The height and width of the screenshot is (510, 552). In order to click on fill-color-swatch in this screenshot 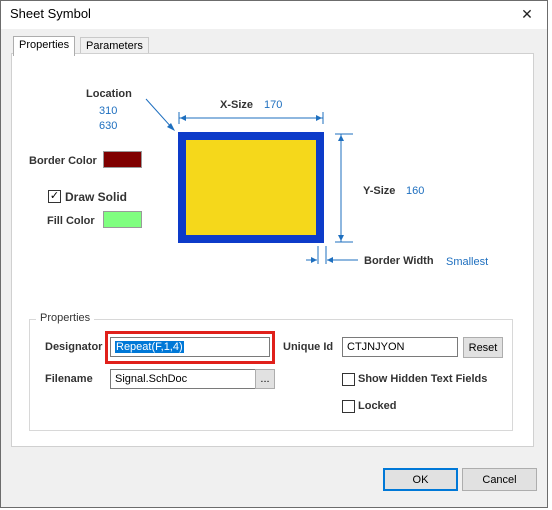, I will do `click(122, 219)`.